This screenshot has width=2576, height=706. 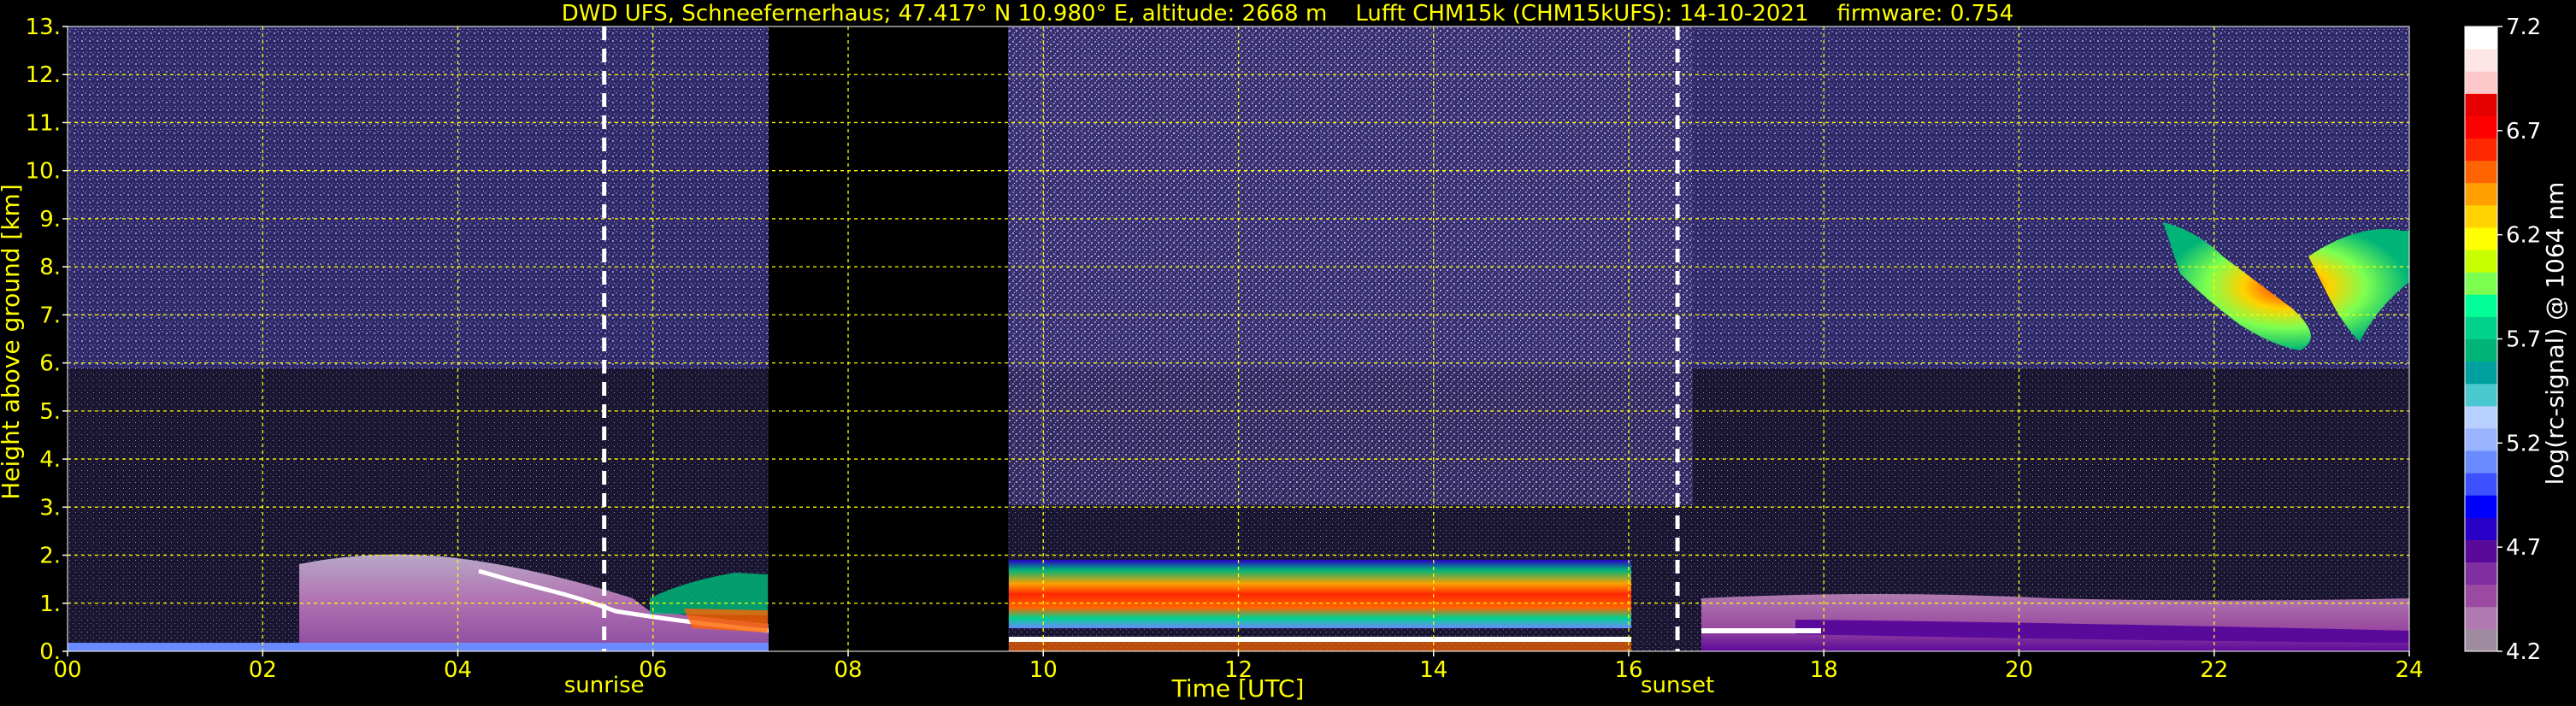 What do you see at coordinates (1677, 685) in the screenshot?
I see `sunset-label: sunset` at bounding box center [1677, 685].